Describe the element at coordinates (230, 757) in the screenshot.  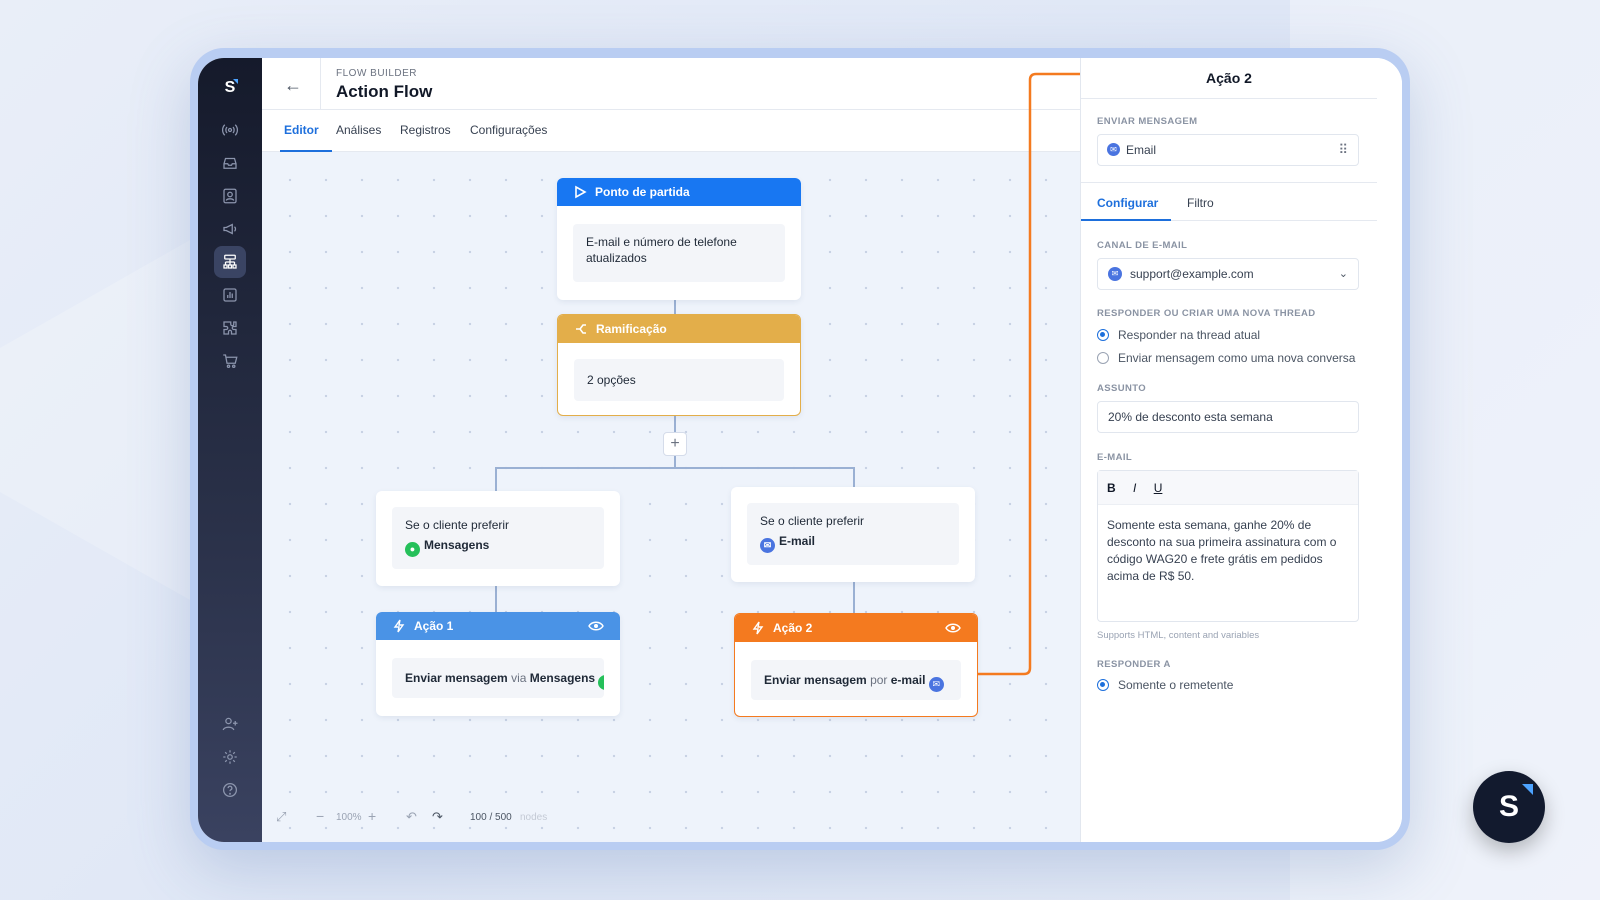
I see `gear-icon` at that location.